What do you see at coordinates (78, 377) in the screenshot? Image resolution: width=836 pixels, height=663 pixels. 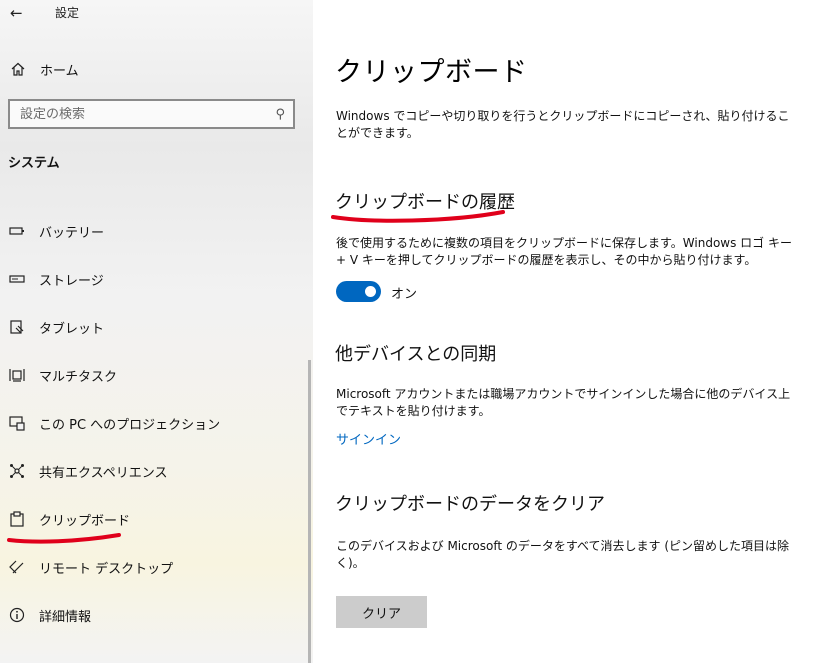 I see `sidebar-item-label: マルチタスク` at bounding box center [78, 377].